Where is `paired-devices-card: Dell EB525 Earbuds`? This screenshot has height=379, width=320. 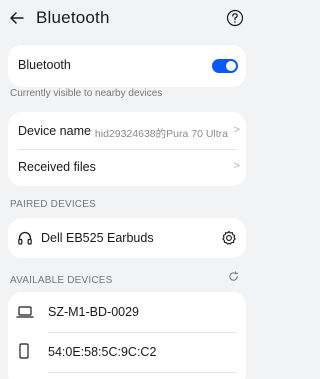
paired-devices-card: Dell EB525 Earbuds is located at coordinates (127, 238).